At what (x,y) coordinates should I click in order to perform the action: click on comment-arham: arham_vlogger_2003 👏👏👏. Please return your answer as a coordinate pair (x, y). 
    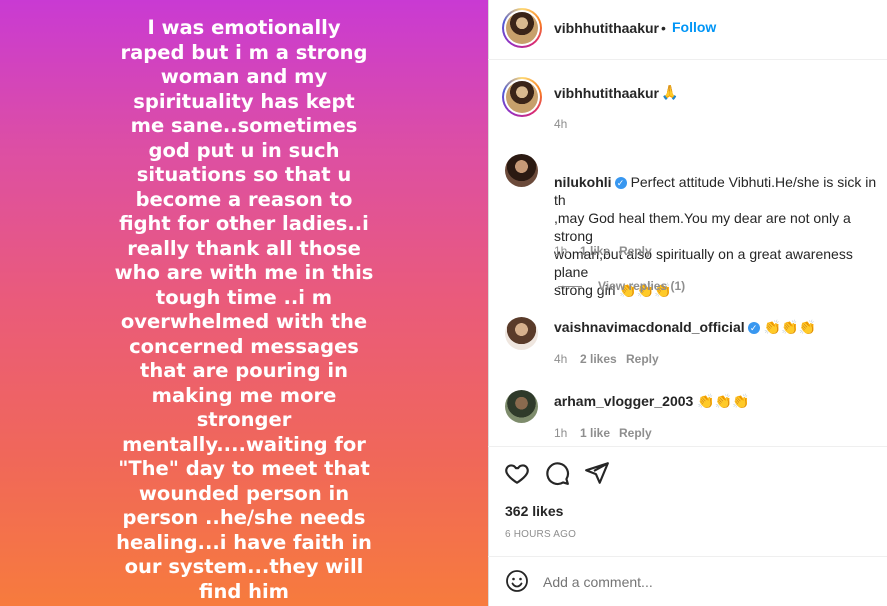
    Looking at the image, I should click on (652, 401).